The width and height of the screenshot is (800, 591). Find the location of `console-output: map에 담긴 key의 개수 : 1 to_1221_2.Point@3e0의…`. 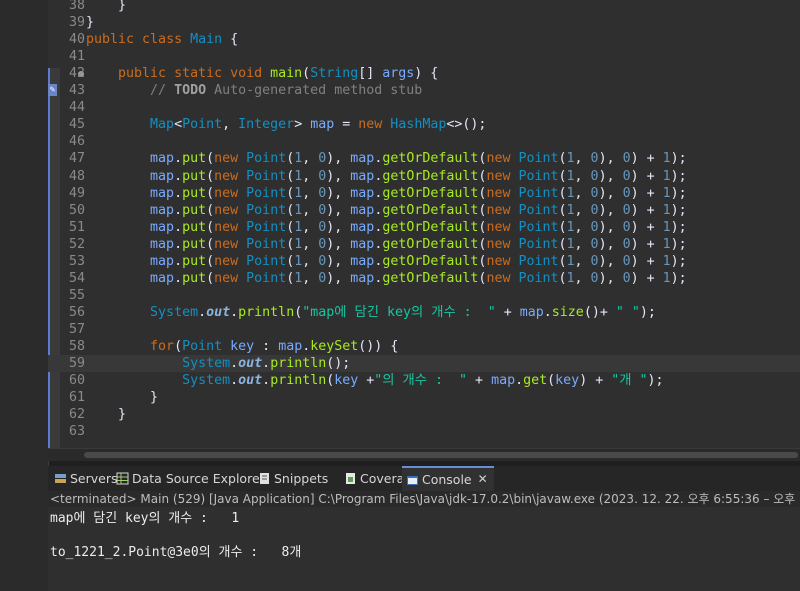

console-output: map에 담긴 key의 개수 : 1 to_1221_2.Point@3e0의… is located at coordinates (424, 549).